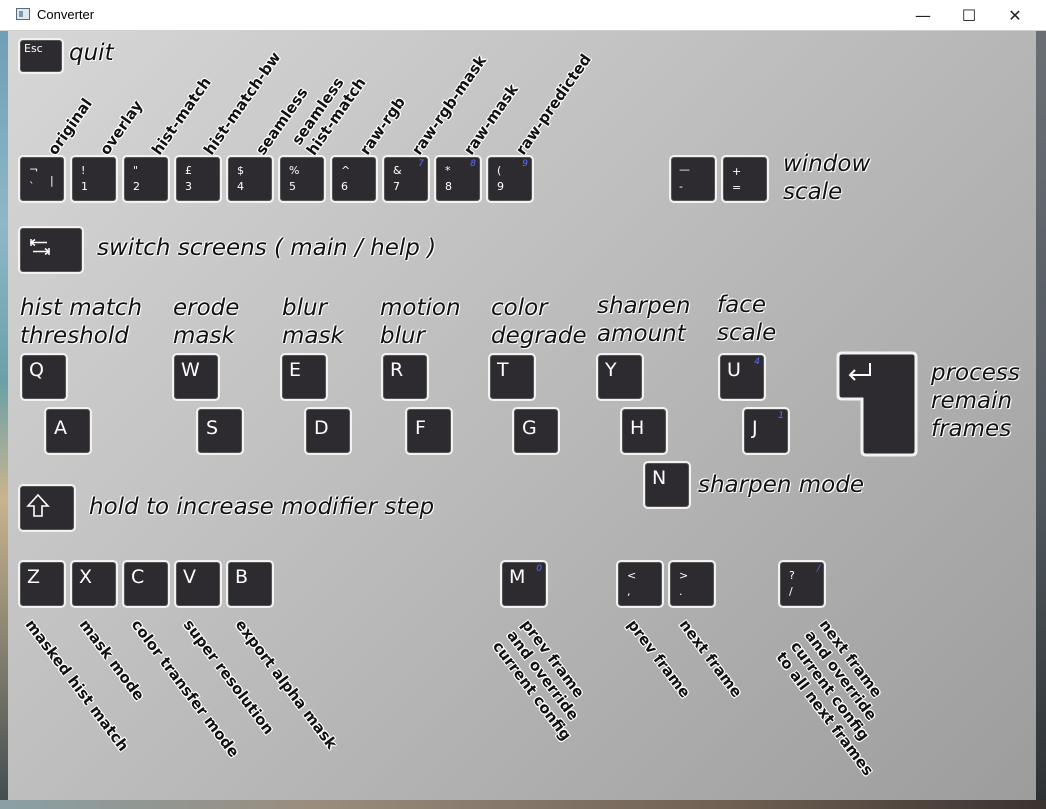 This screenshot has height=809, width=1046. I want to click on shift-key, so click(47, 508).